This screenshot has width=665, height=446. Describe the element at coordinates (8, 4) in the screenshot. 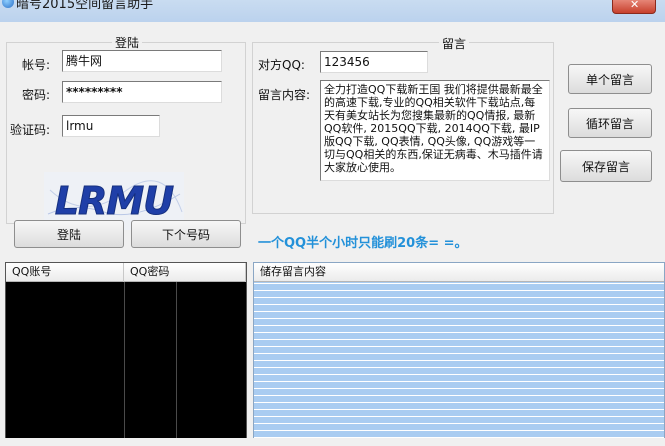

I see `app-icon` at that location.